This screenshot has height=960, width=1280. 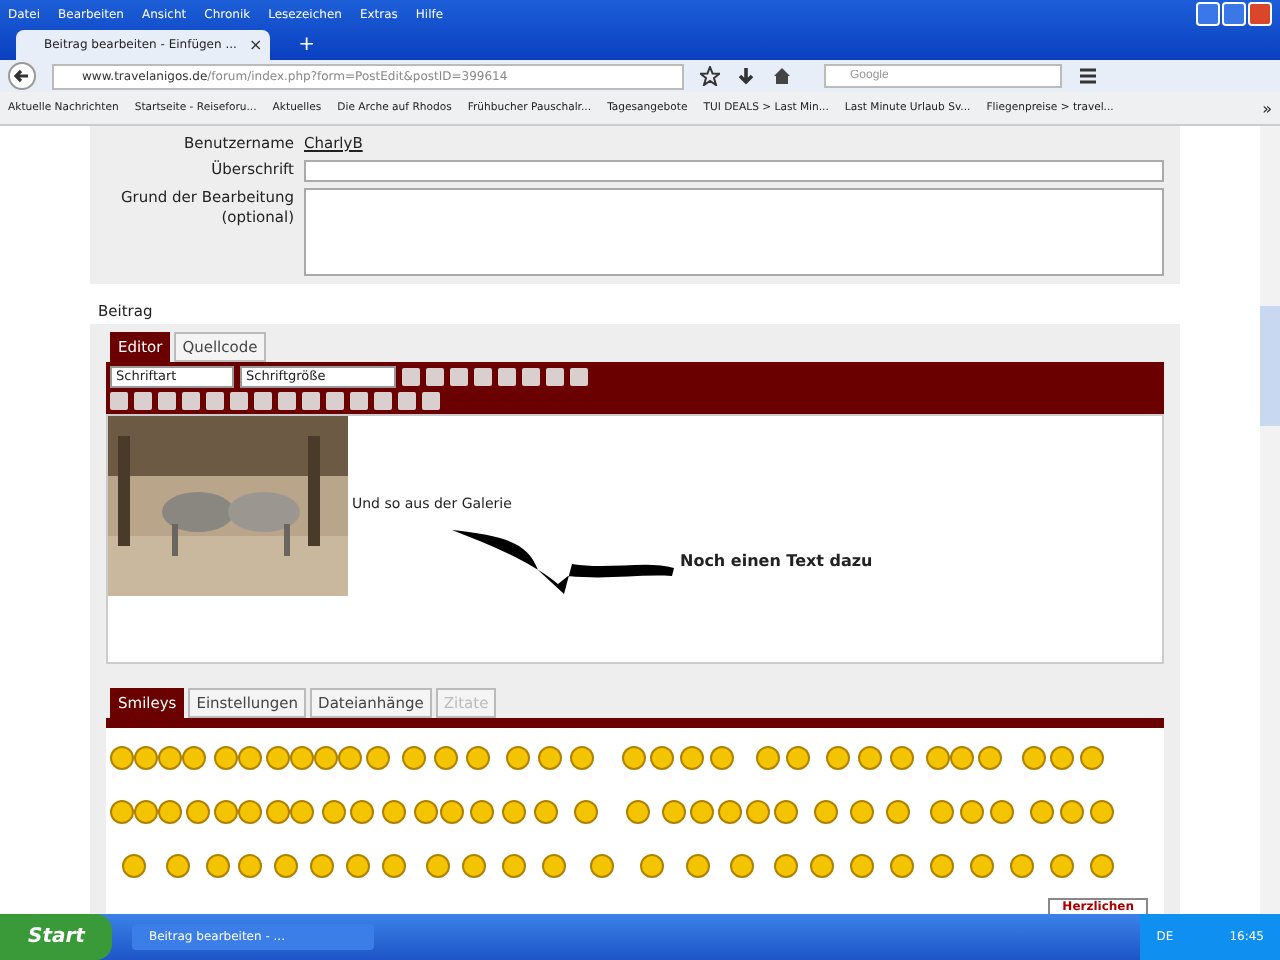 I want to click on download-icon, so click(x=746, y=76).